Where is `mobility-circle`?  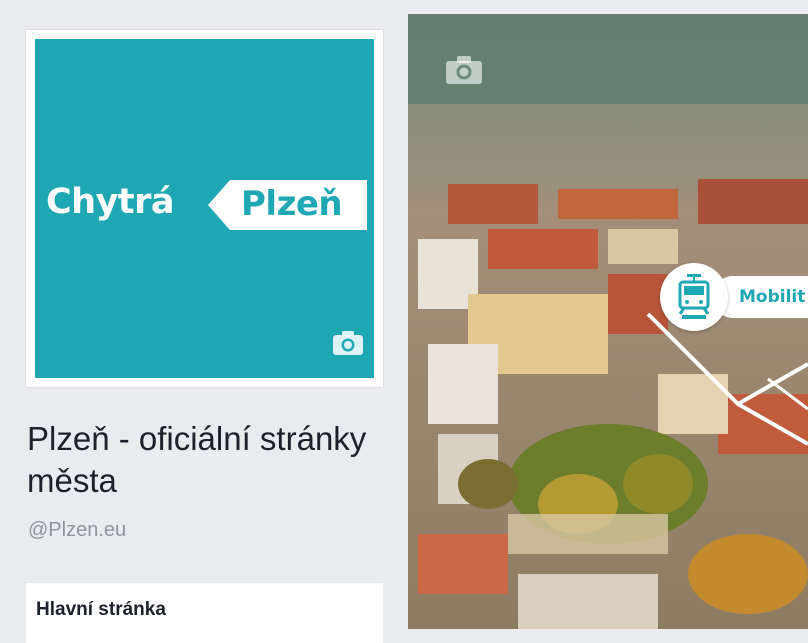
mobility-circle is located at coordinates (694, 297).